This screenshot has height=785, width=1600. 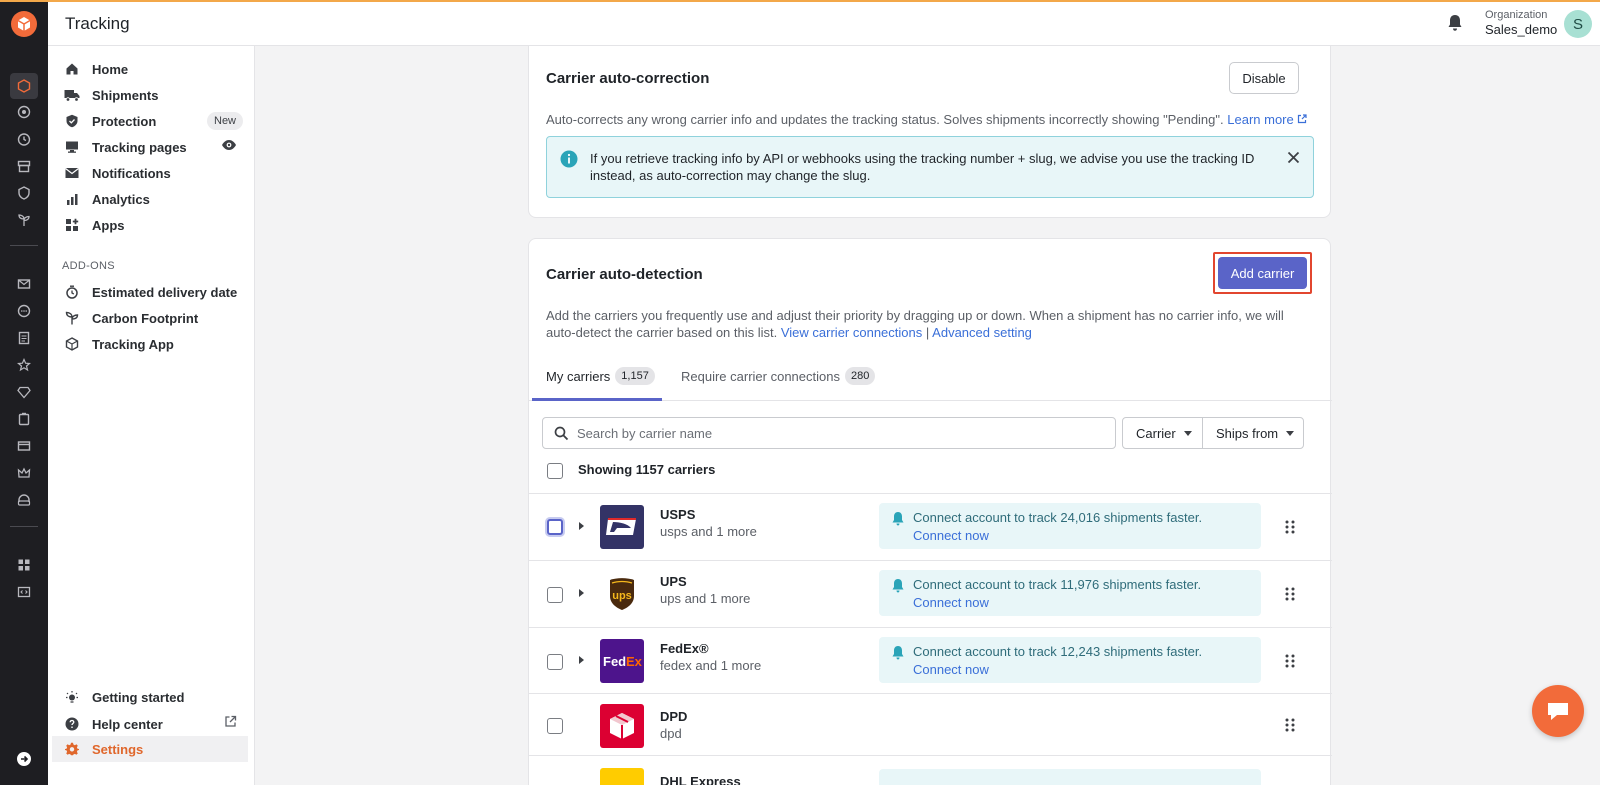 I want to click on tracking-app-icon, so click(x=24, y=86).